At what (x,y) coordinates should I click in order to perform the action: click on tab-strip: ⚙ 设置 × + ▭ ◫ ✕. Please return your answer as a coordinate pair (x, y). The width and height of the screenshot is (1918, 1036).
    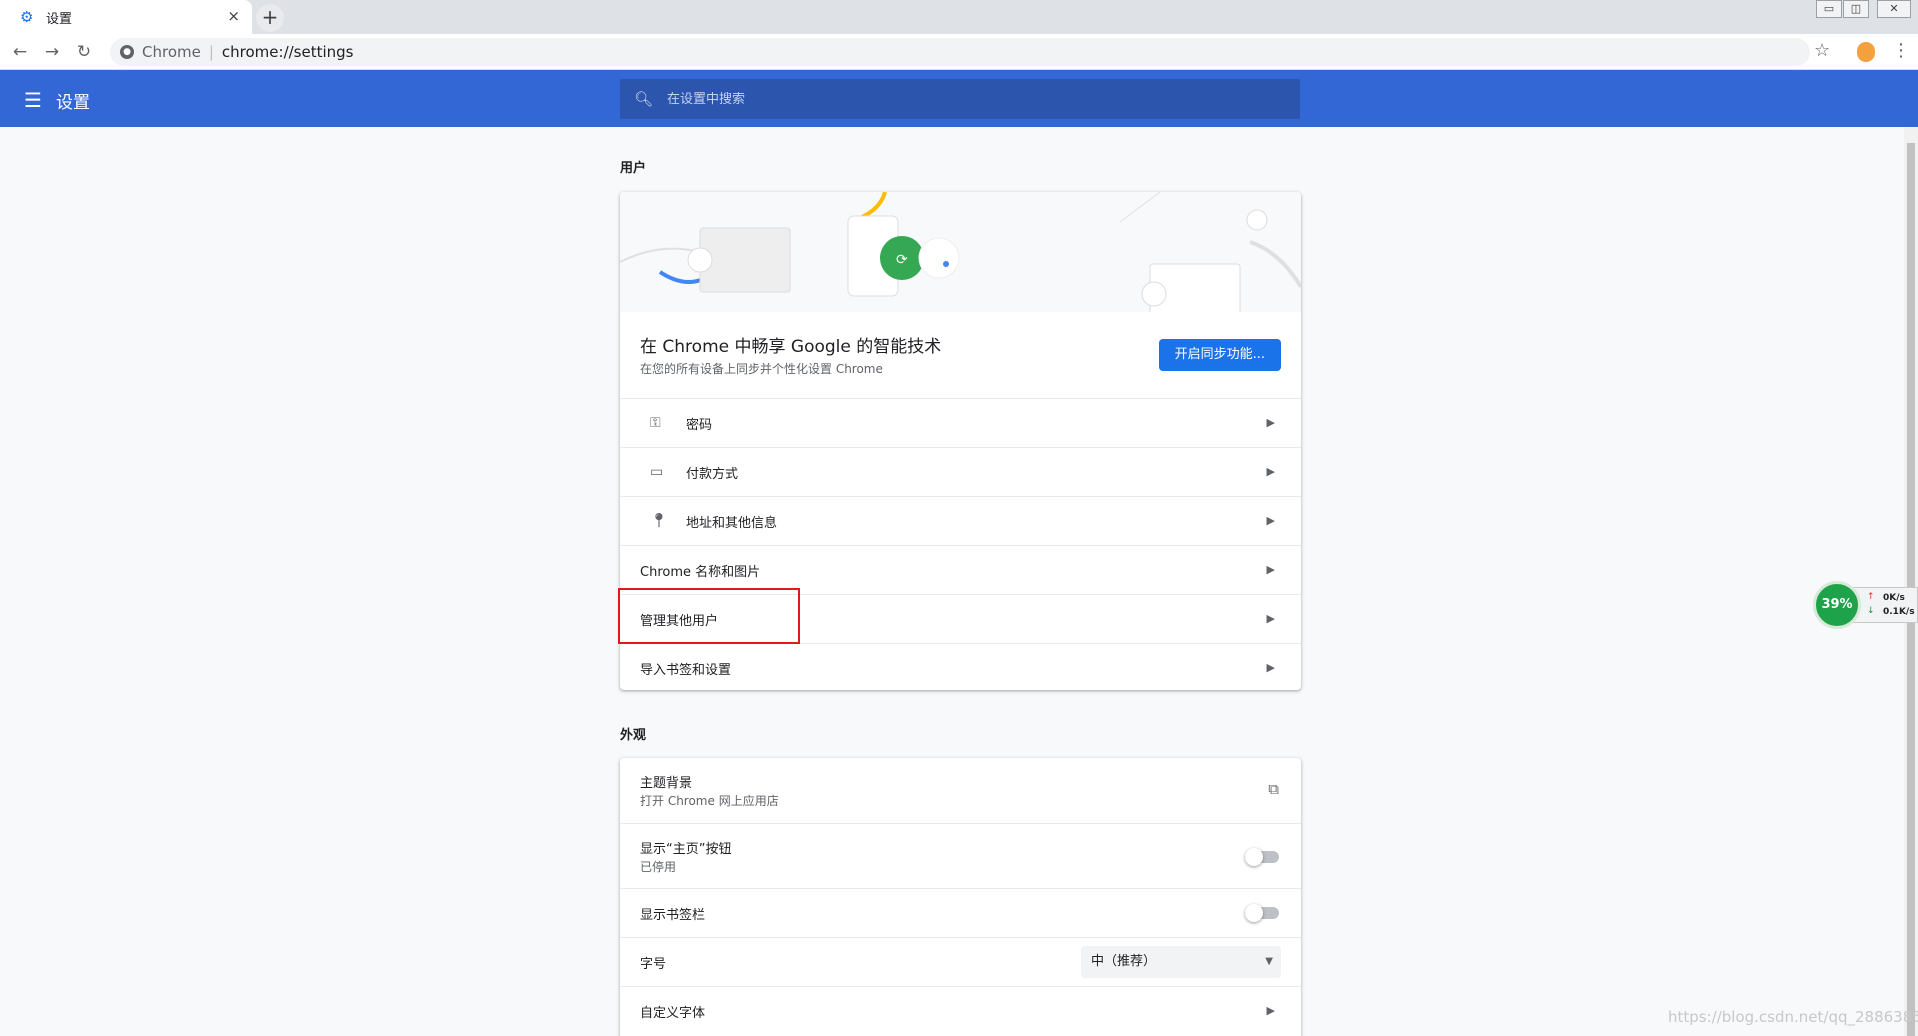
    Looking at the image, I should click on (959, 17).